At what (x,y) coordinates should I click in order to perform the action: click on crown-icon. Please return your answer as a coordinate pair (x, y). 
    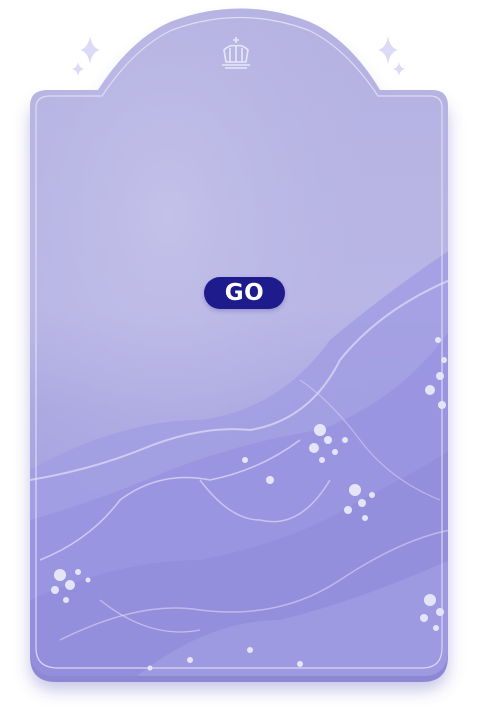
    Looking at the image, I should click on (236, 53).